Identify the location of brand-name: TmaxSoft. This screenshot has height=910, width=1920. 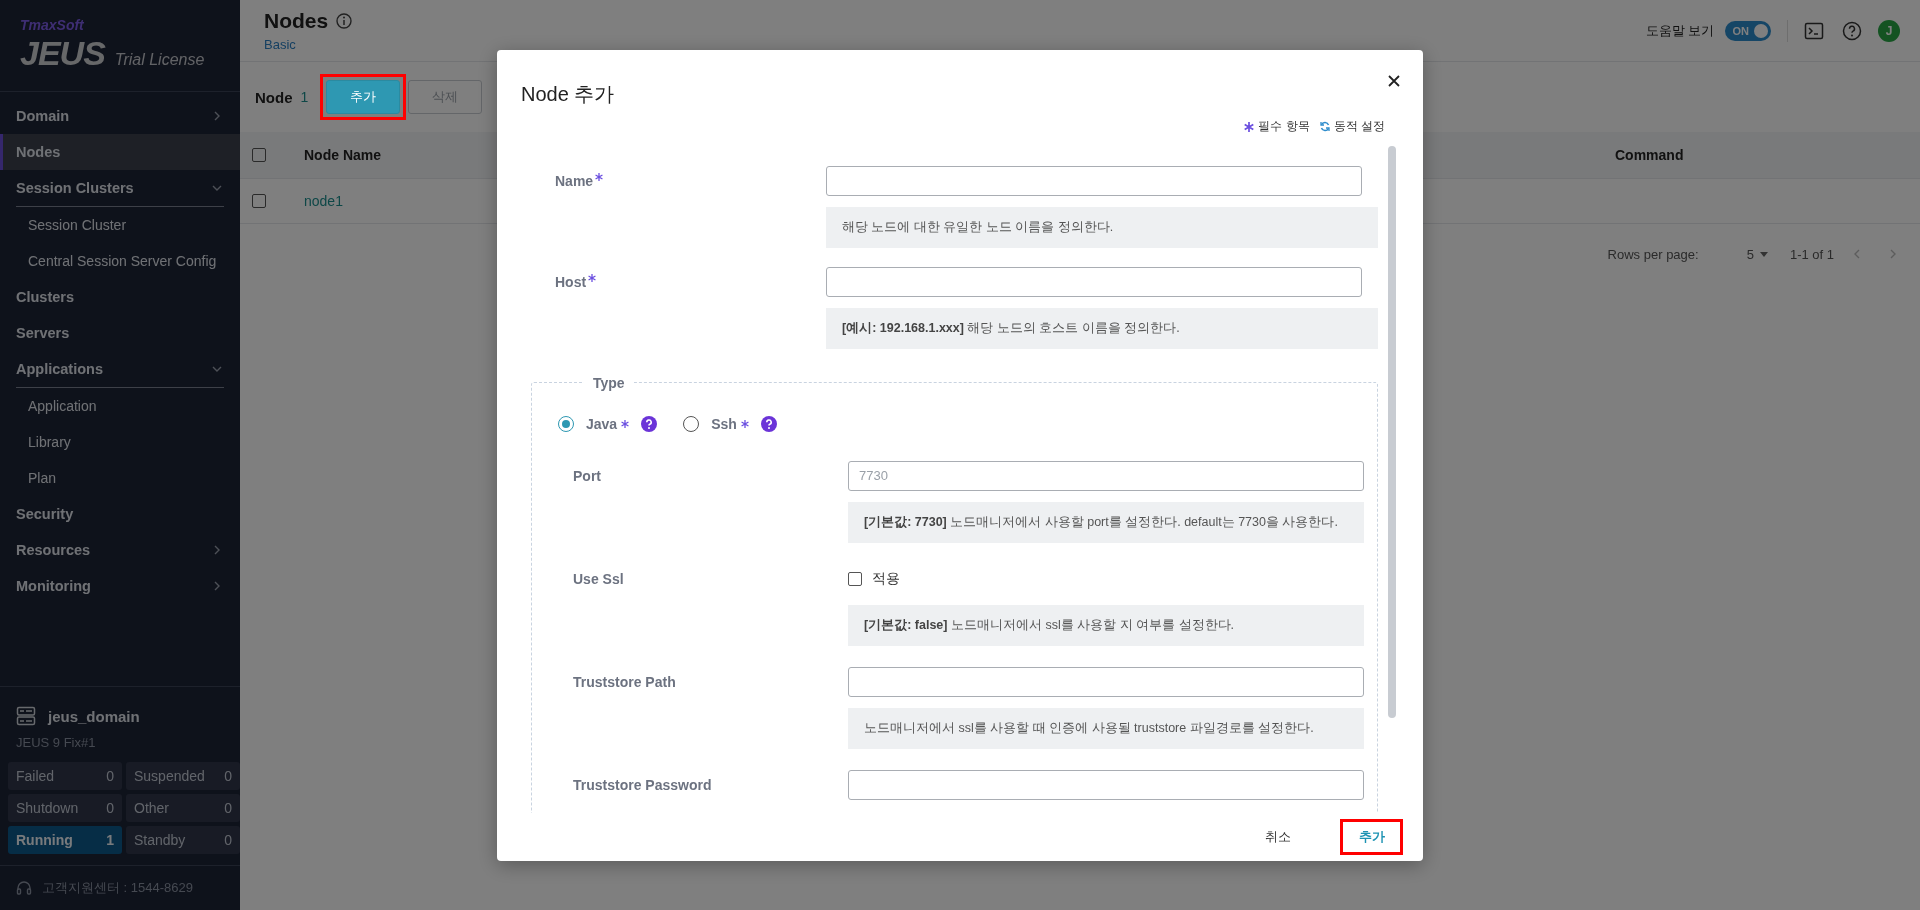
(52, 25).